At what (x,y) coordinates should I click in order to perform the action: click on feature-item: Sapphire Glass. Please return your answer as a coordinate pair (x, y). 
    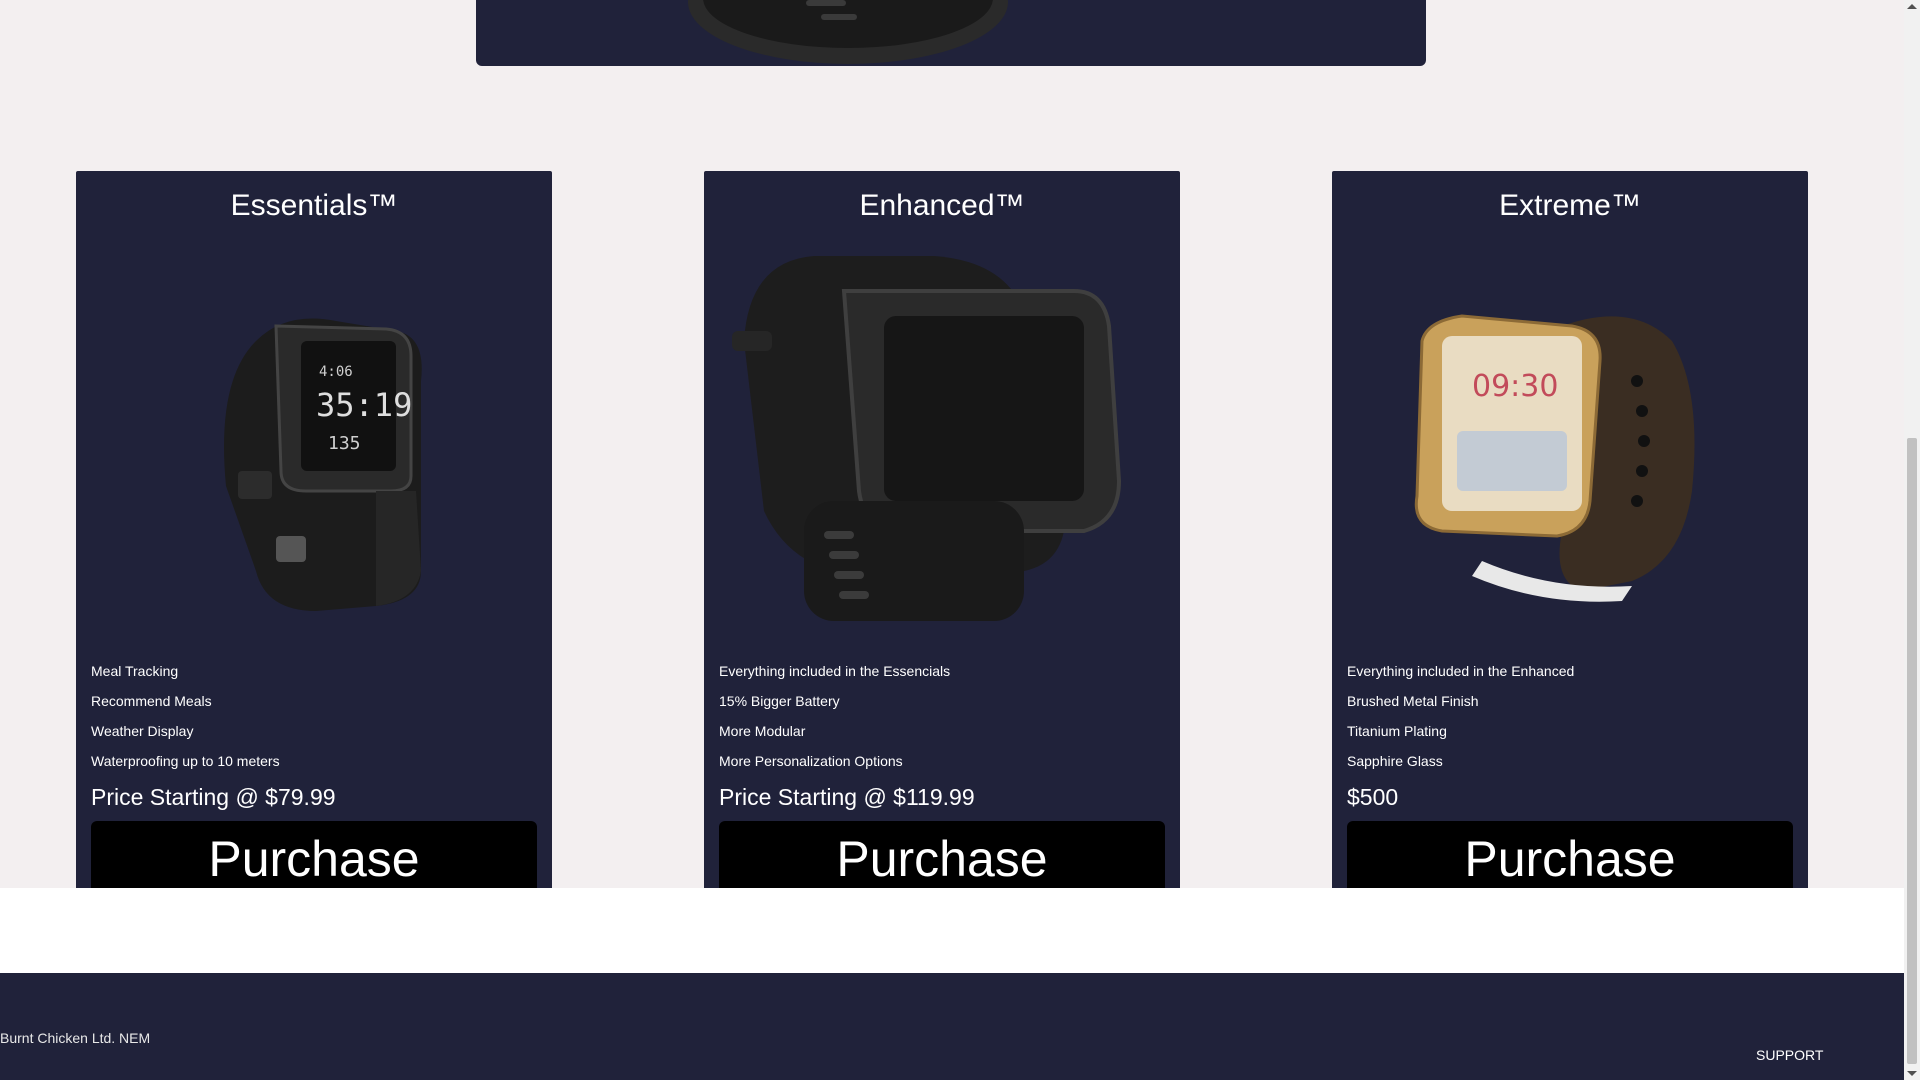
    Looking at the image, I should click on (1395, 761).